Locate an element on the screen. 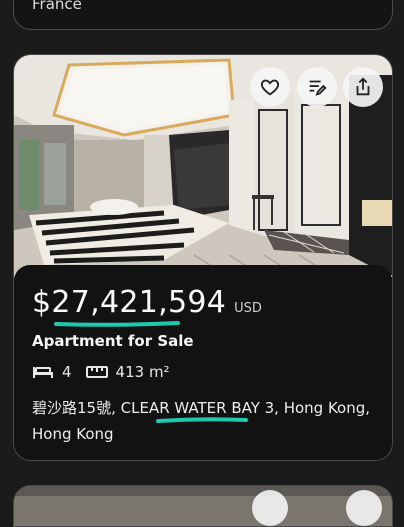 The height and width of the screenshot is (527, 404). share-icon is located at coordinates (363, 87).